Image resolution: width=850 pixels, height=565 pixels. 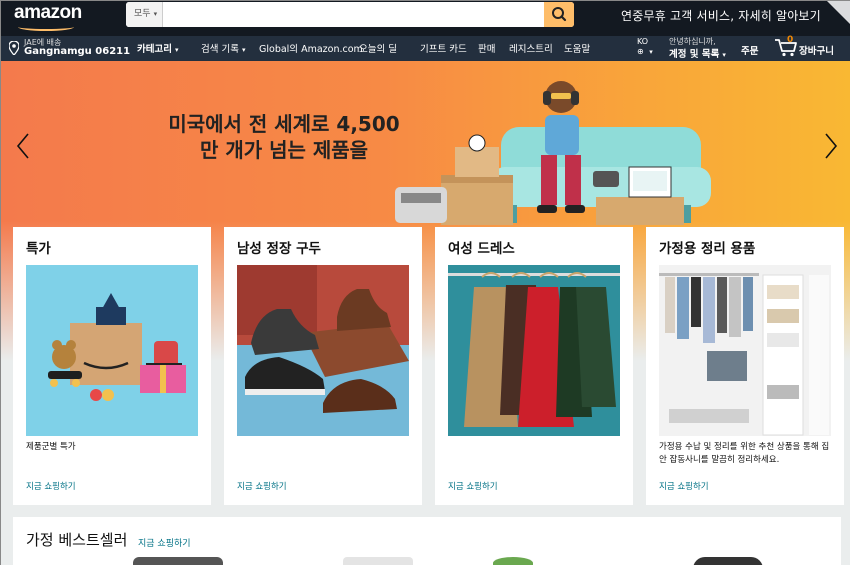 What do you see at coordinates (577, 48) in the screenshot?
I see `nav-item-help: 도움말` at bounding box center [577, 48].